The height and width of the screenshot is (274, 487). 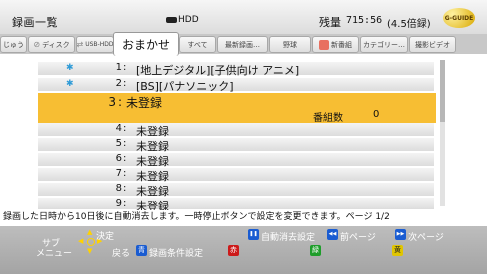 I want to click on list-item: ✱ 1 : [地上デジタル][子供向け アニメ], so click(x=236, y=69).